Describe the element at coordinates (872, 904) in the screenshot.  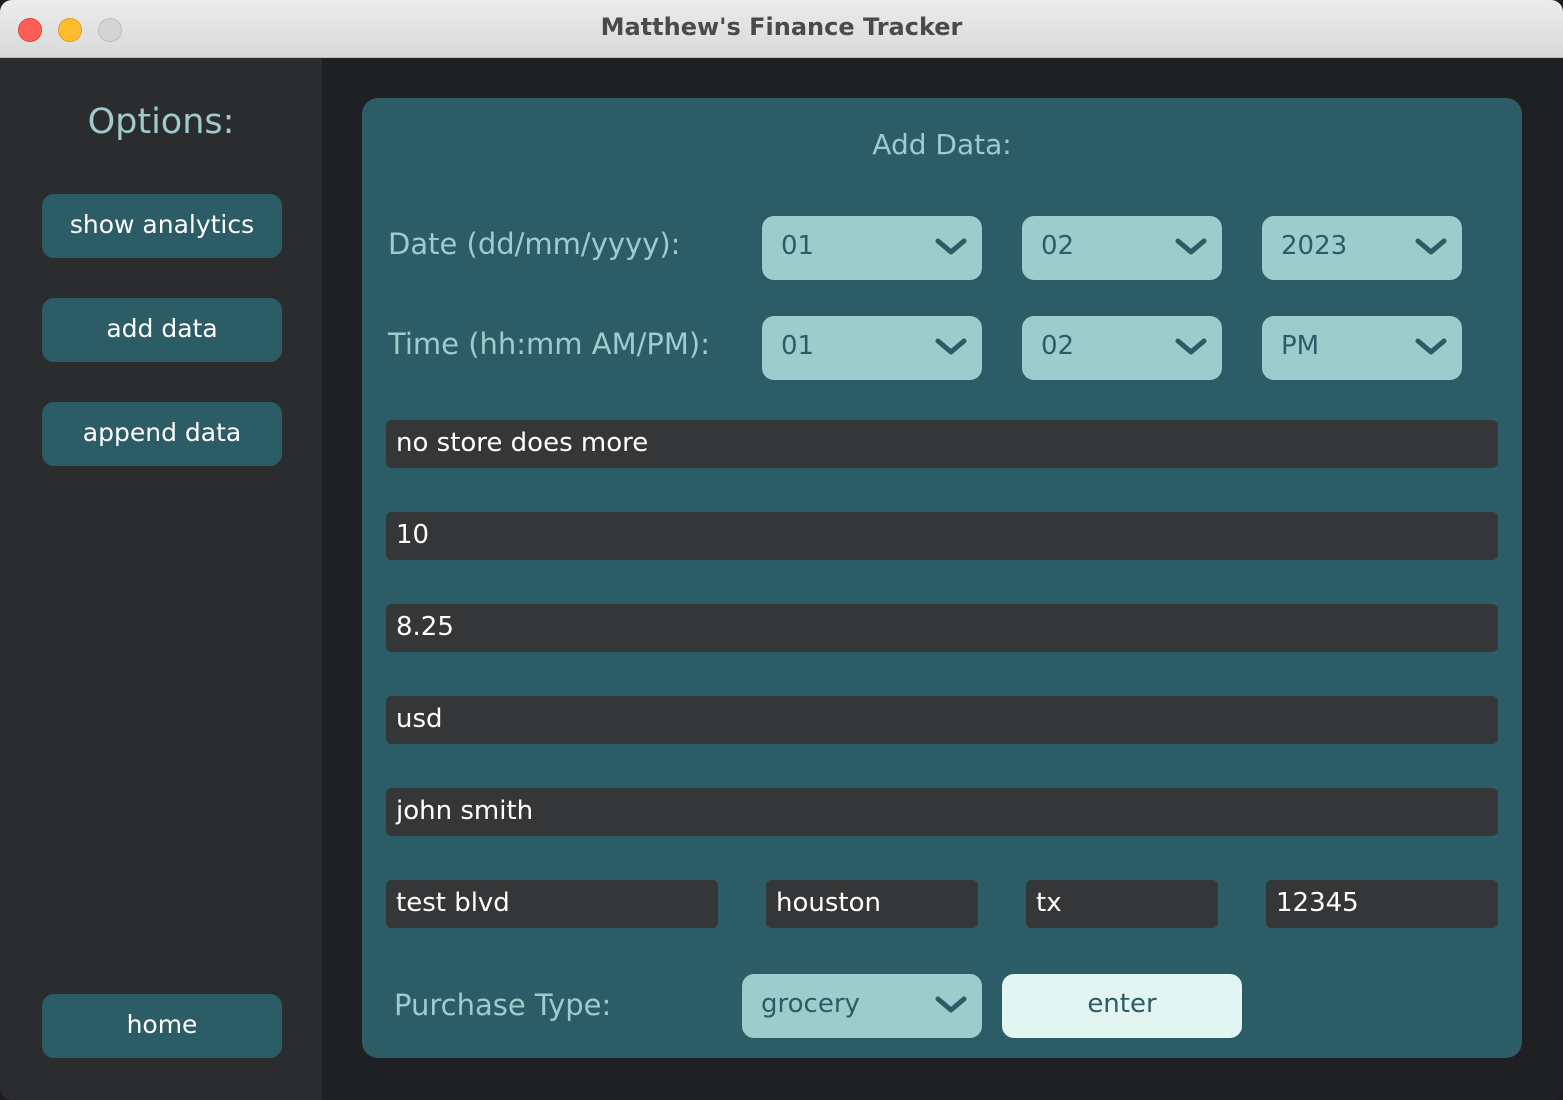
I see `city-field: houston` at that location.